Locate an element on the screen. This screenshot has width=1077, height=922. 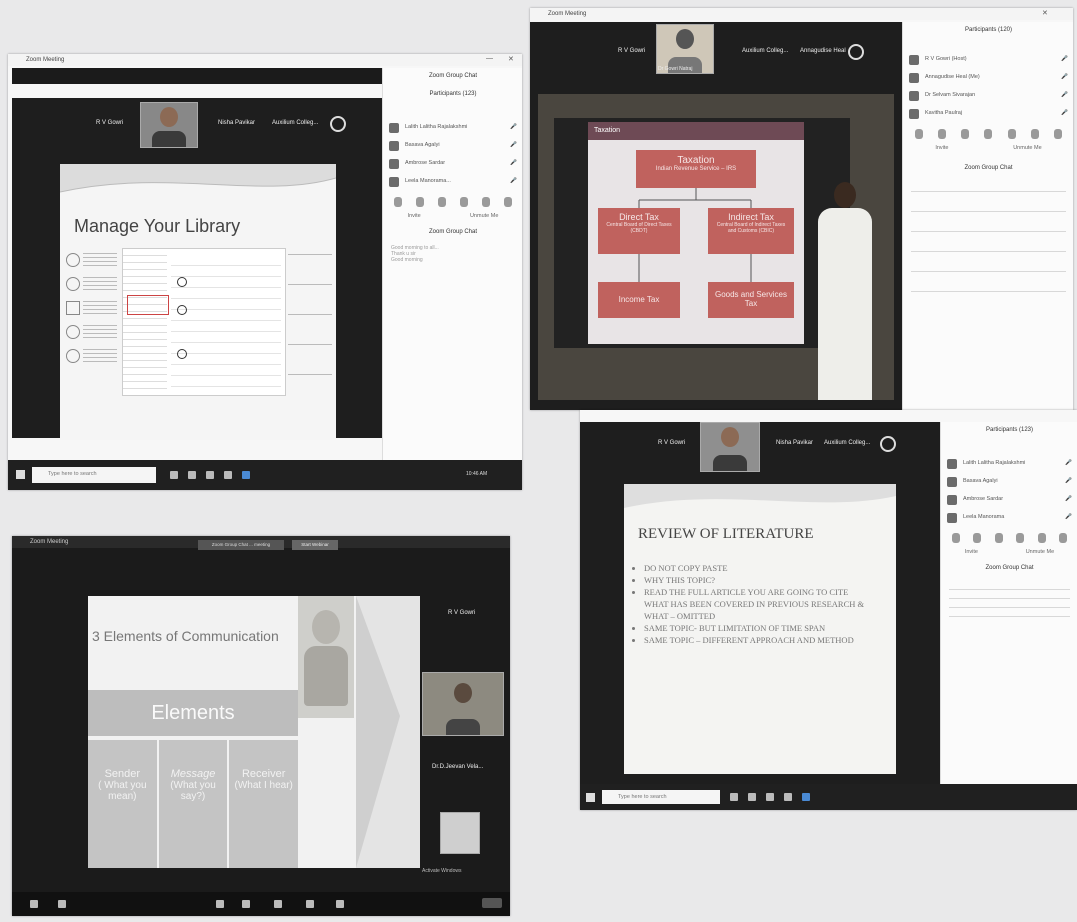
list-item: DO NOT COPY PASTE is located at coordinates (760, 568).